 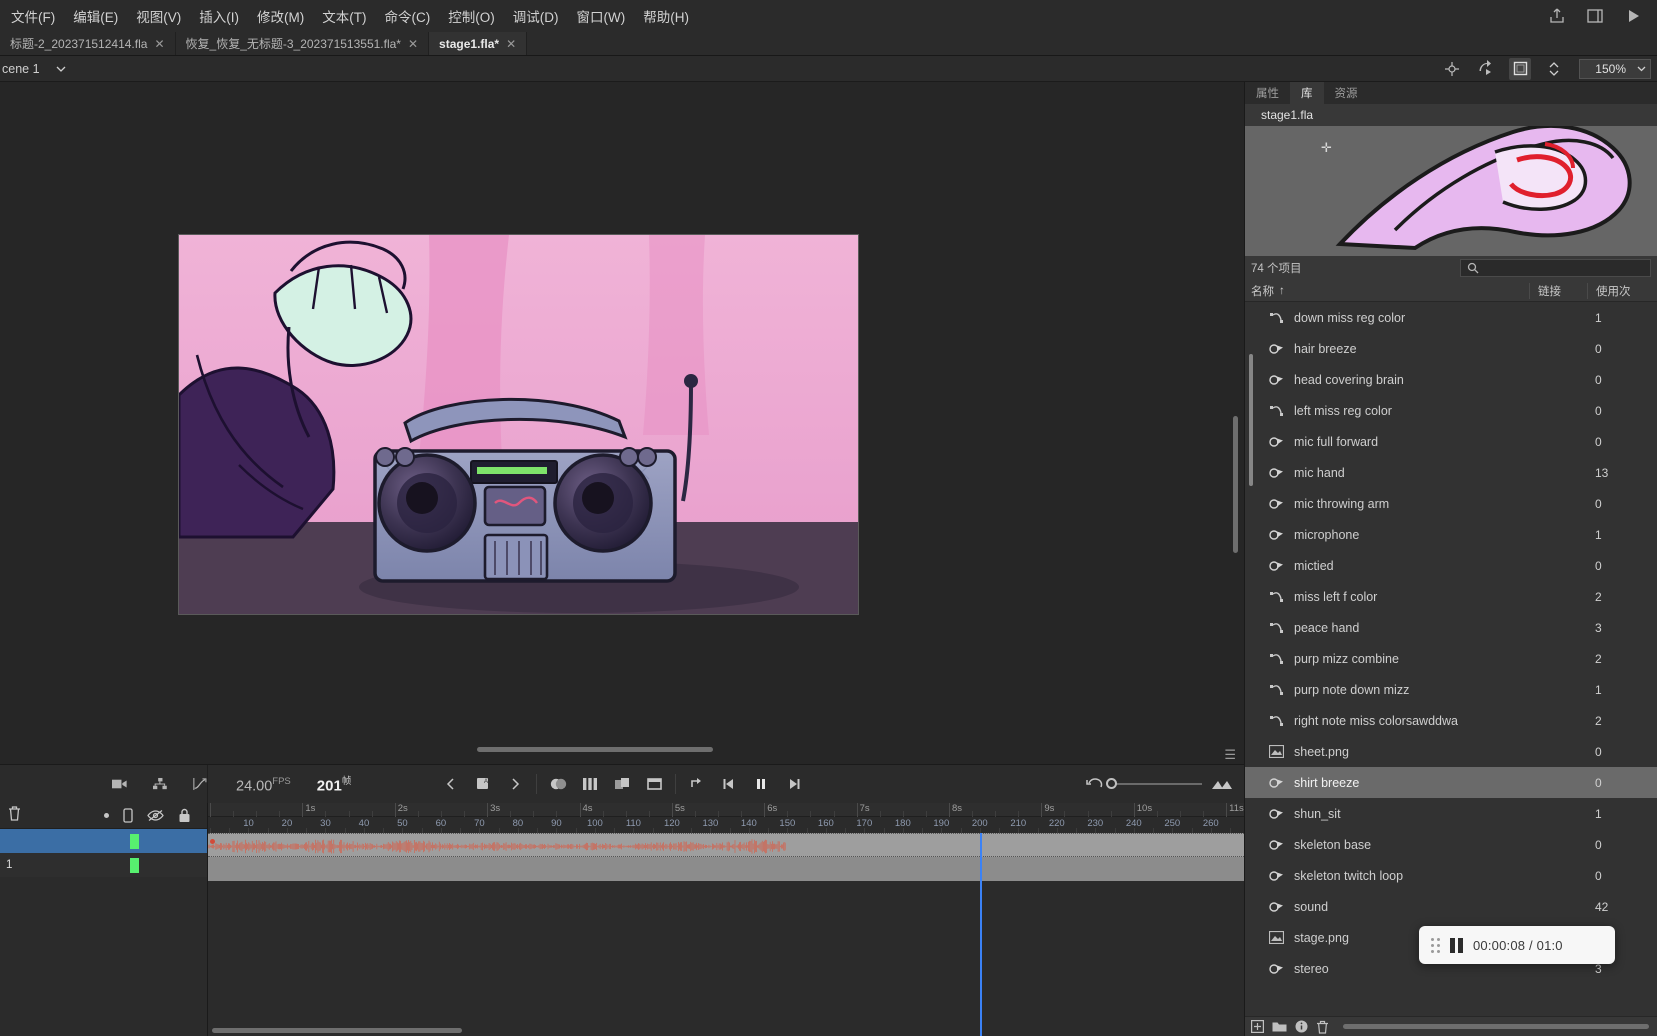 I want to click on properties-icon, so click(x=1301, y=1026).